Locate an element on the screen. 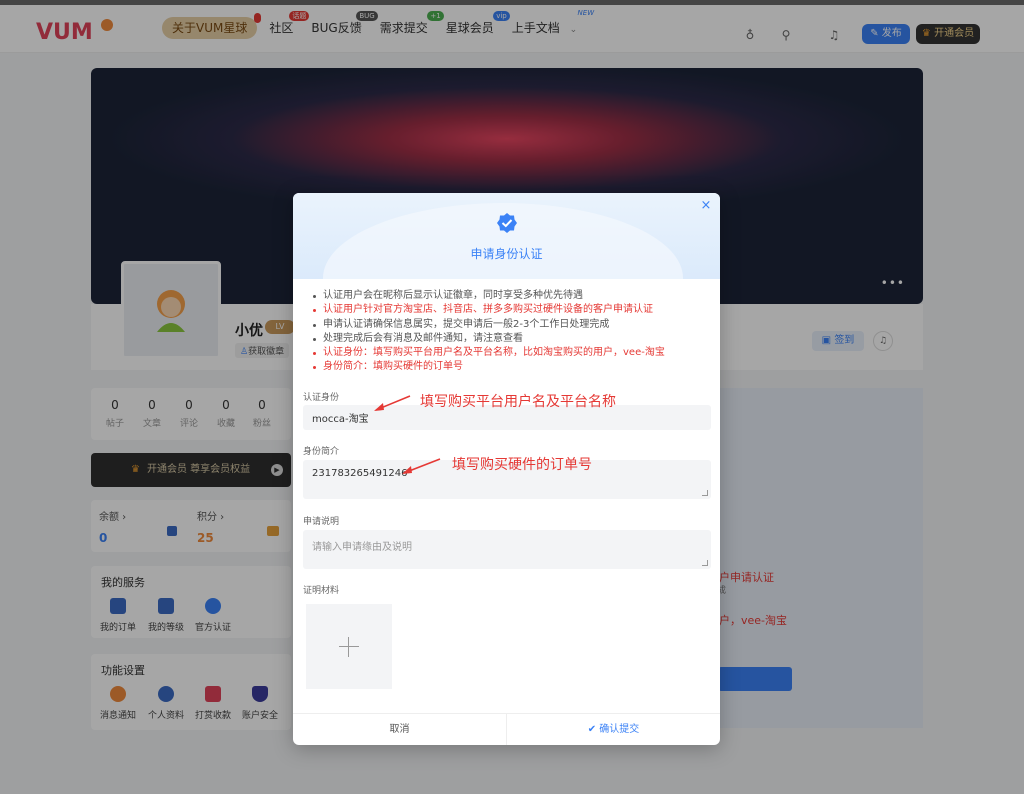 The image size is (1024, 794). dialog-header: 申请身份认证 × is located at coordinates (506, 236).